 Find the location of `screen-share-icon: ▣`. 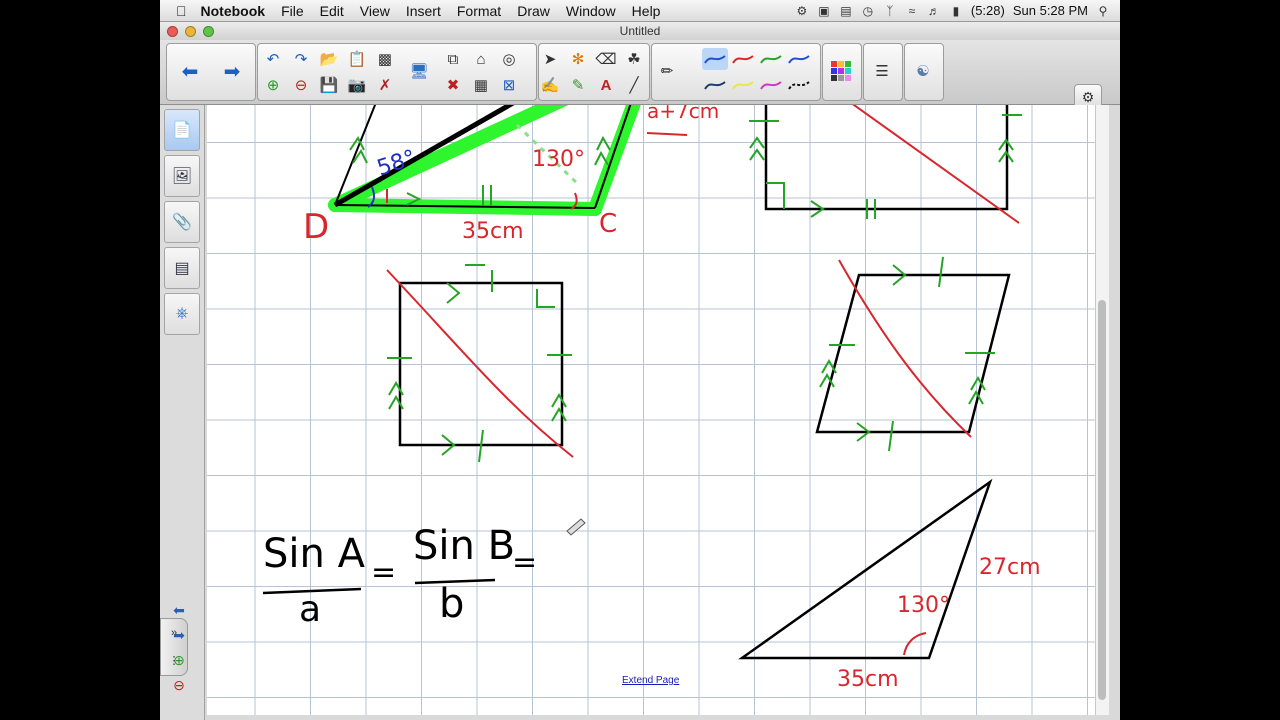

screen-share-icon: ▣ is located at coordinates (824, 11).